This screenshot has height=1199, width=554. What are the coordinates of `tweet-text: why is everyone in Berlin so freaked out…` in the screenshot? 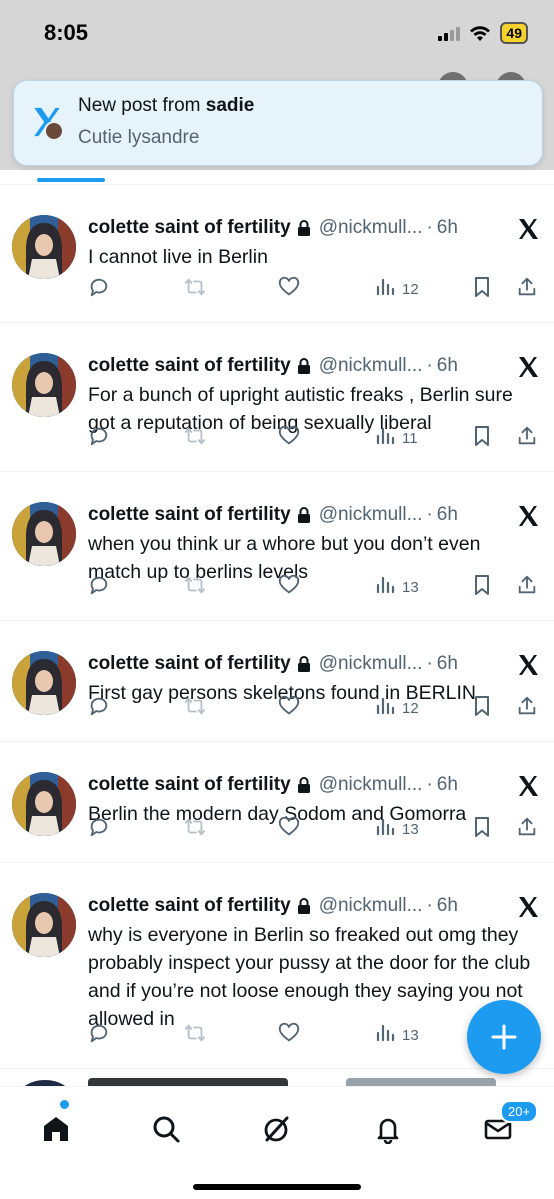 It's located at (309, 977).